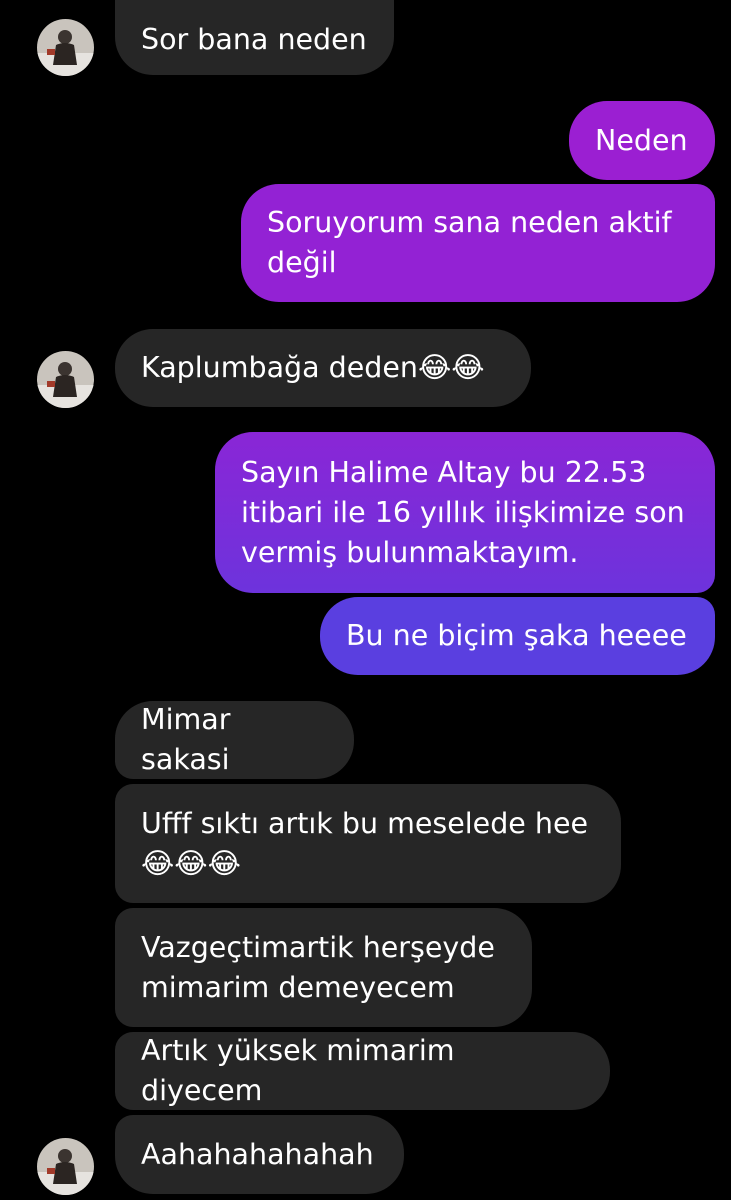  What do you see at coordinates (313, 367) in the screenshot?
I see `message-text: Kaplumbağa deden😂😂` at bounding box center [313, 367].